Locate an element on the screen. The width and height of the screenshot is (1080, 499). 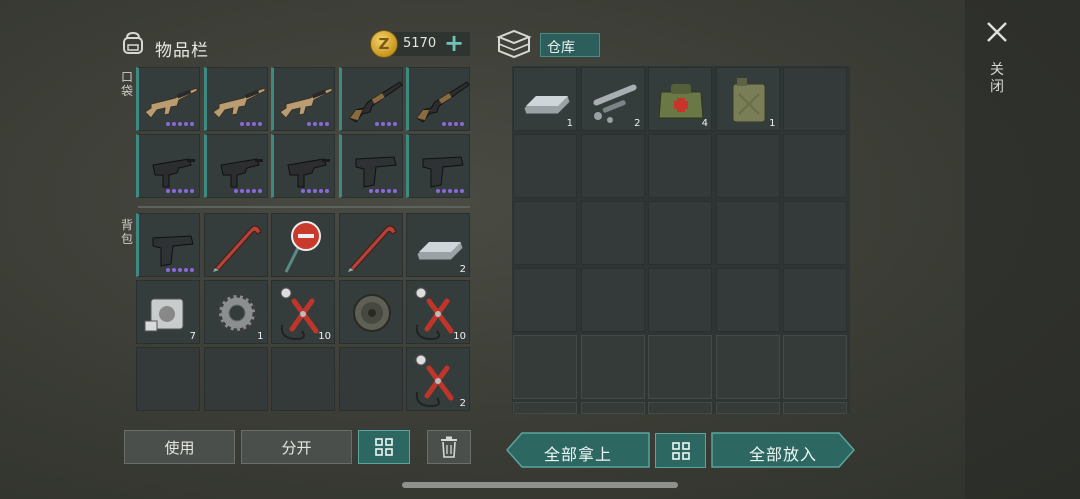
sort-warehouse-button is located at coordinates (680, 450).